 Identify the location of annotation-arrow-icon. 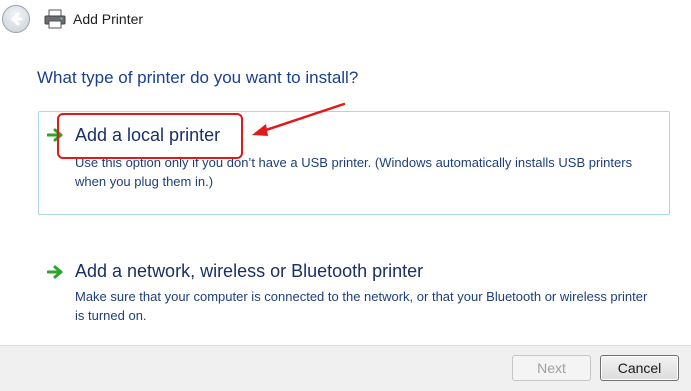
(299, 119).